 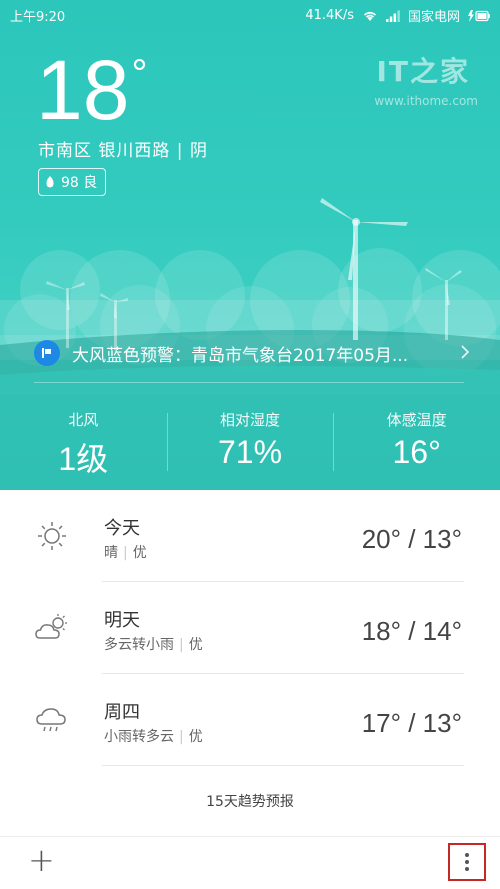 I want to click on weather-warning-icon, so click(x=47, y=353).